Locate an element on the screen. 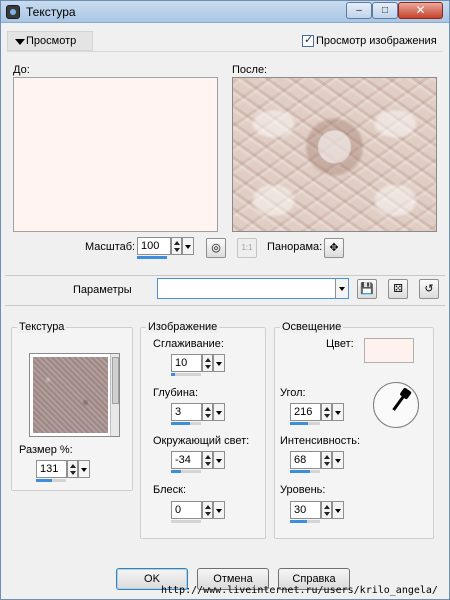 The image size is (450, 600). before-preview-image is located at coordinates (115, 154).